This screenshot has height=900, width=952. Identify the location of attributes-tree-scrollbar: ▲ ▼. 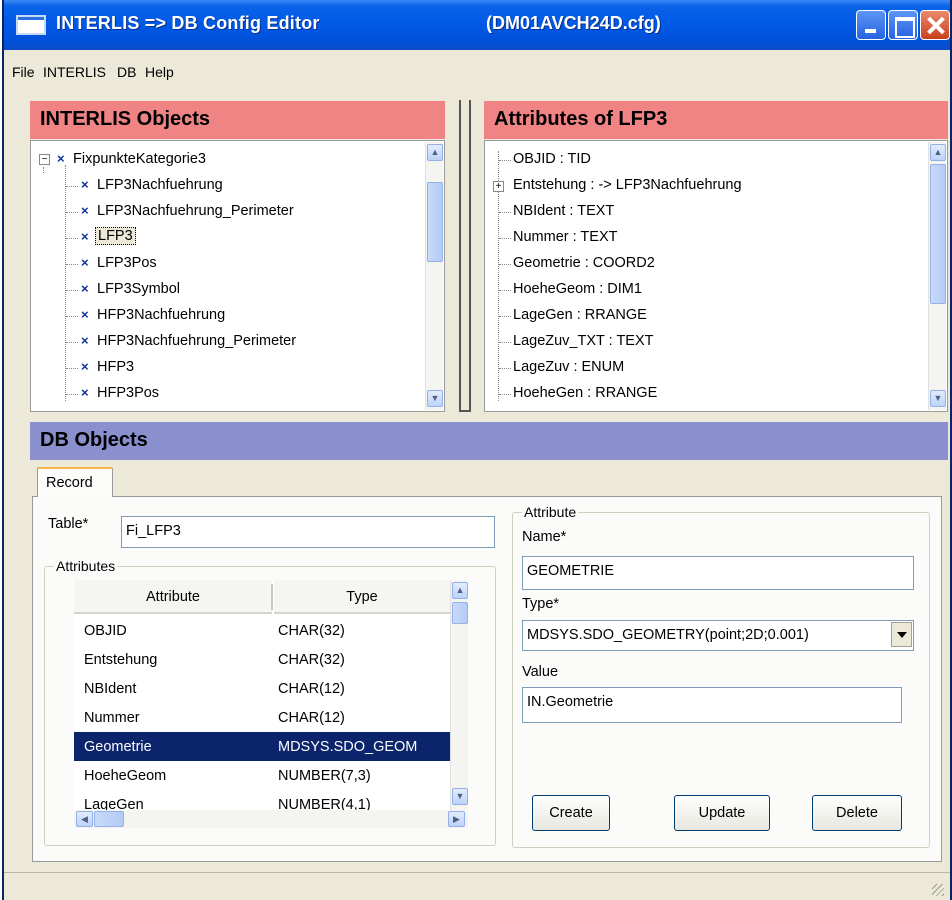
(937, 276).